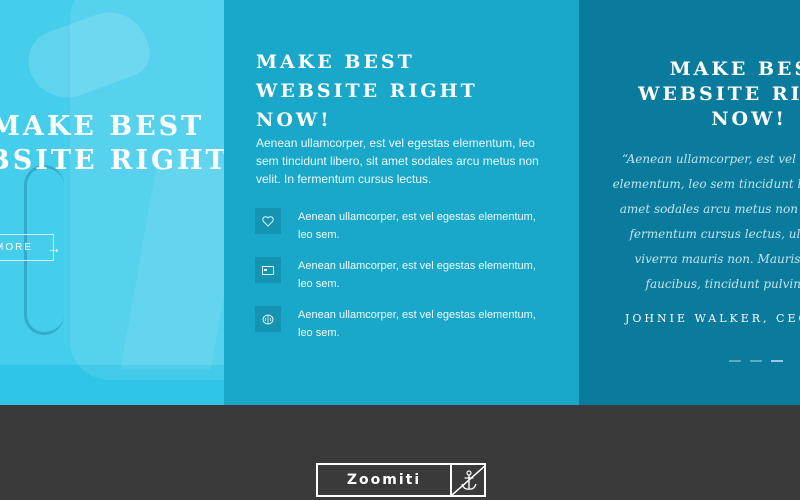 The image size is (800, 500). I want to click on testimonial-title-line-3: NOW!, so click(749, 119).